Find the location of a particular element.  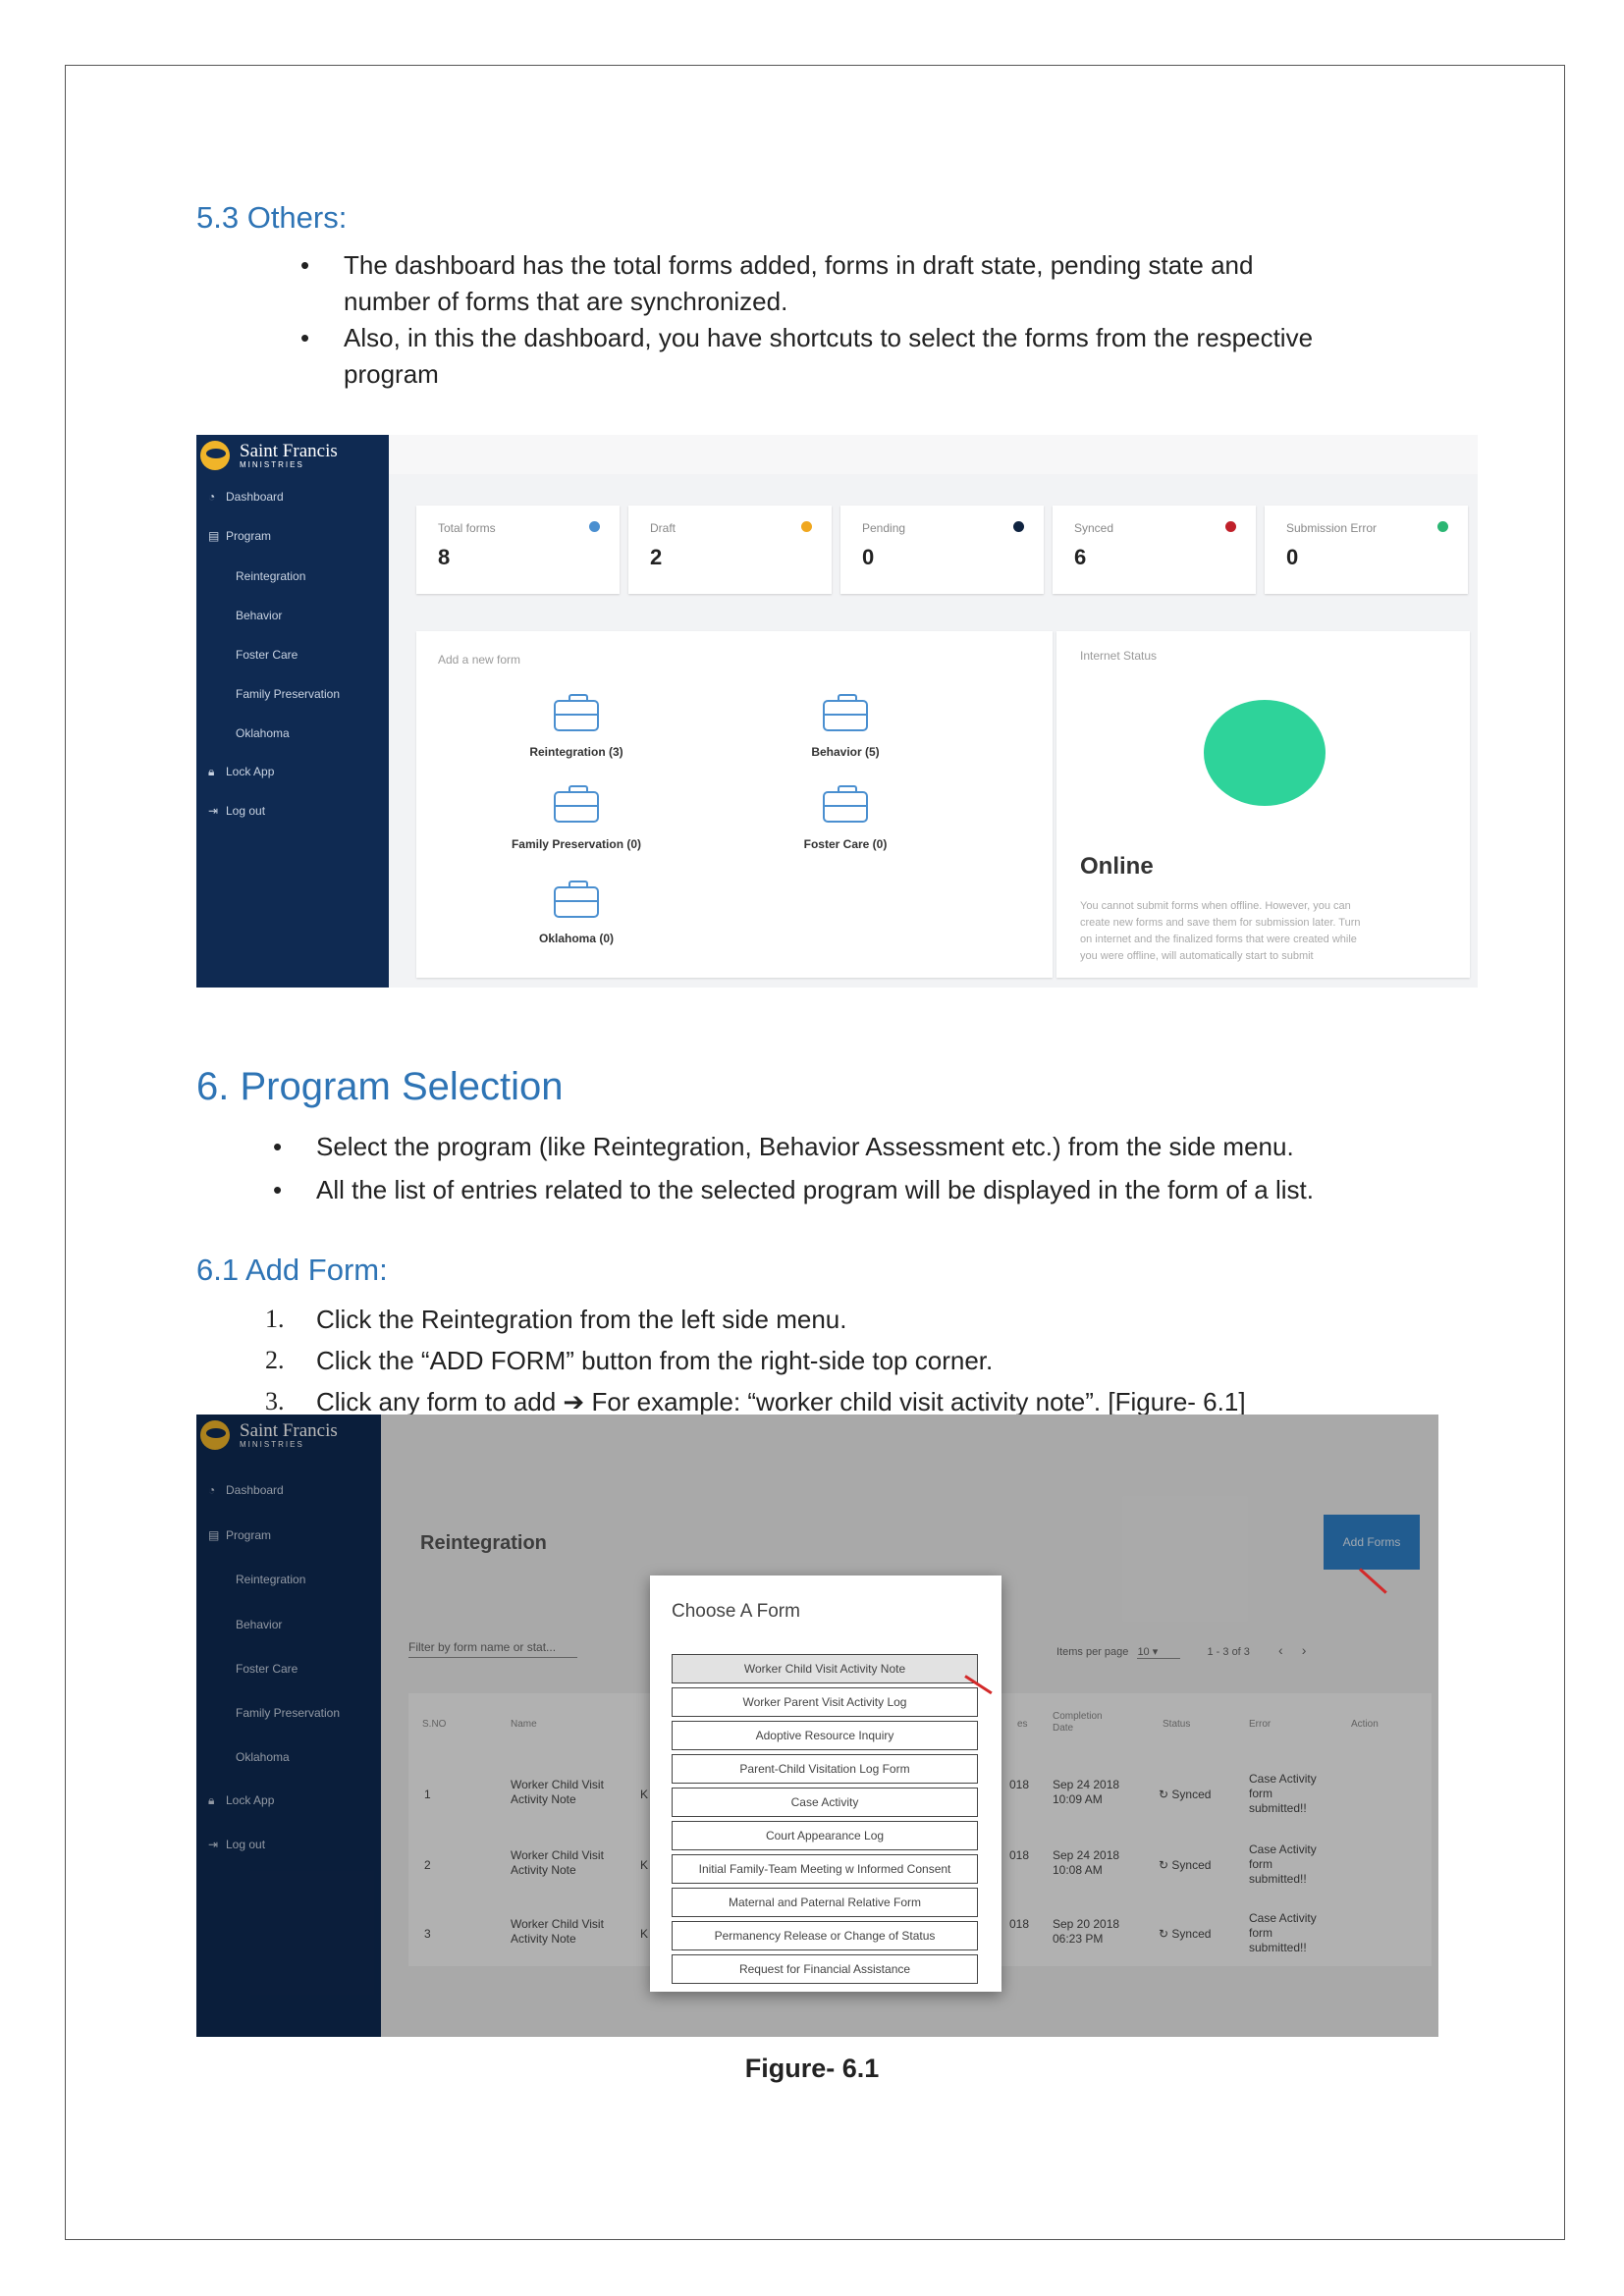

logo-sub: MINISTRIES is located at coordinates (272, 464).